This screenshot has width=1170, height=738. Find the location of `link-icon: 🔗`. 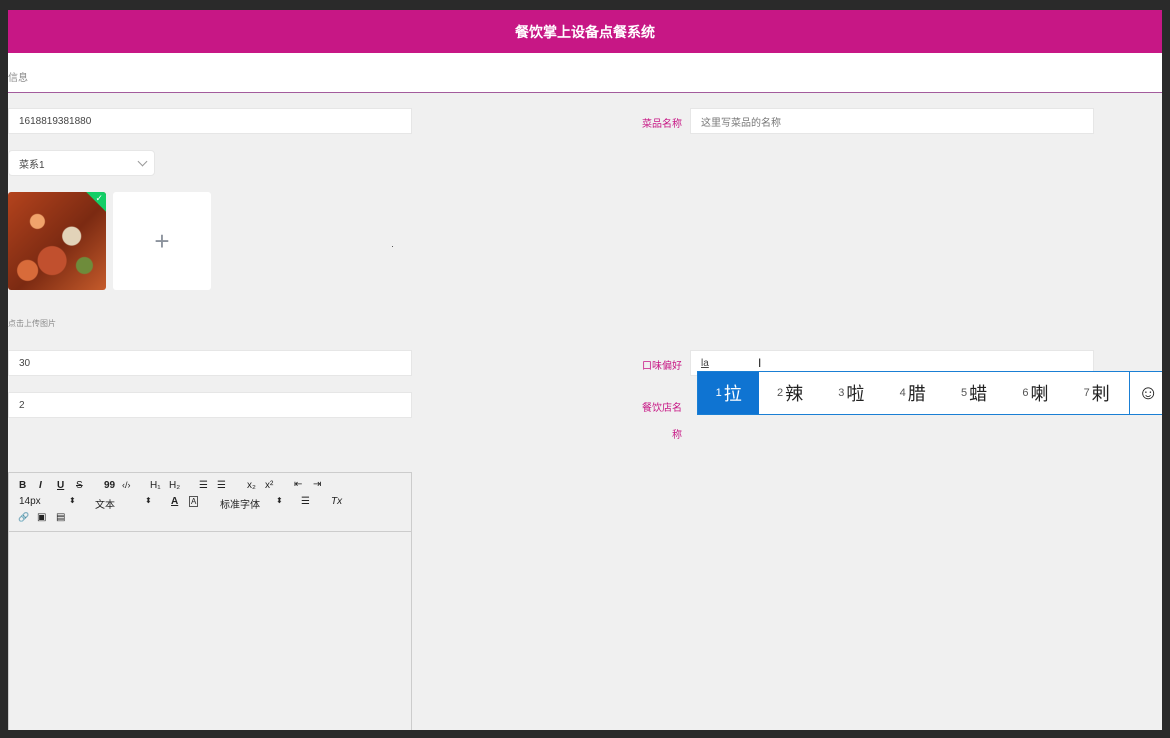

link-icon: 🔗 is located at coordinates (23, 517).